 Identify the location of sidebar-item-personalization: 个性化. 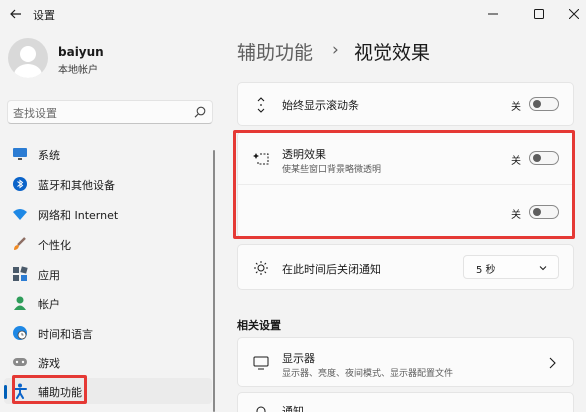
(108, 244).